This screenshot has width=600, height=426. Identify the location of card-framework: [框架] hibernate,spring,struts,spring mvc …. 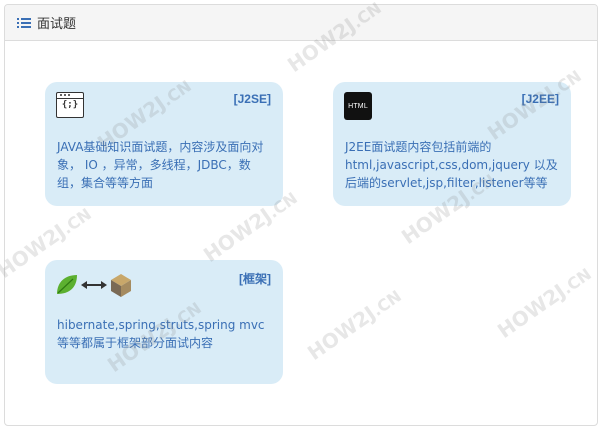
(164, 322).